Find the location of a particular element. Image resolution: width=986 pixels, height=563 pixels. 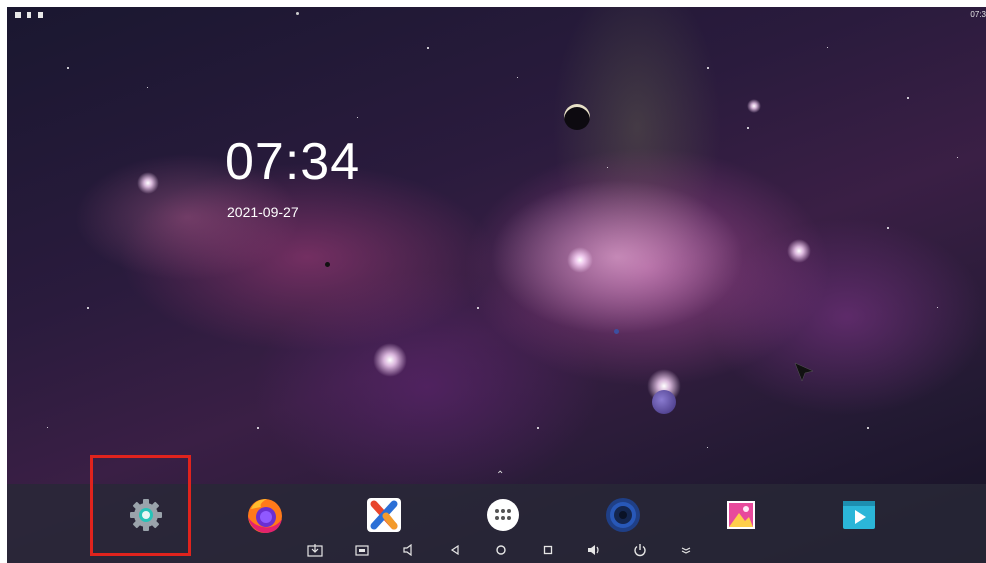

app-drawer is located at coordinates (503, 515).